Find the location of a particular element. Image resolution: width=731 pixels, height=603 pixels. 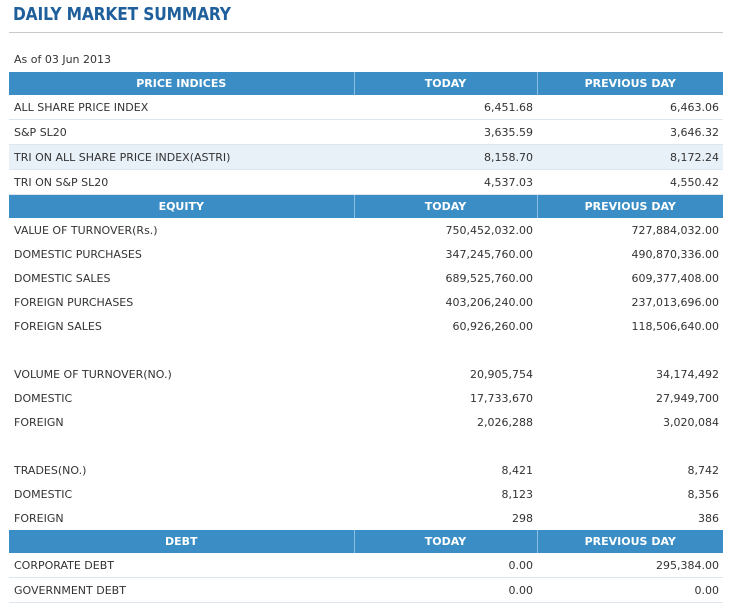

previous-value: 3,020,084 is located at coordinates (691, 422).